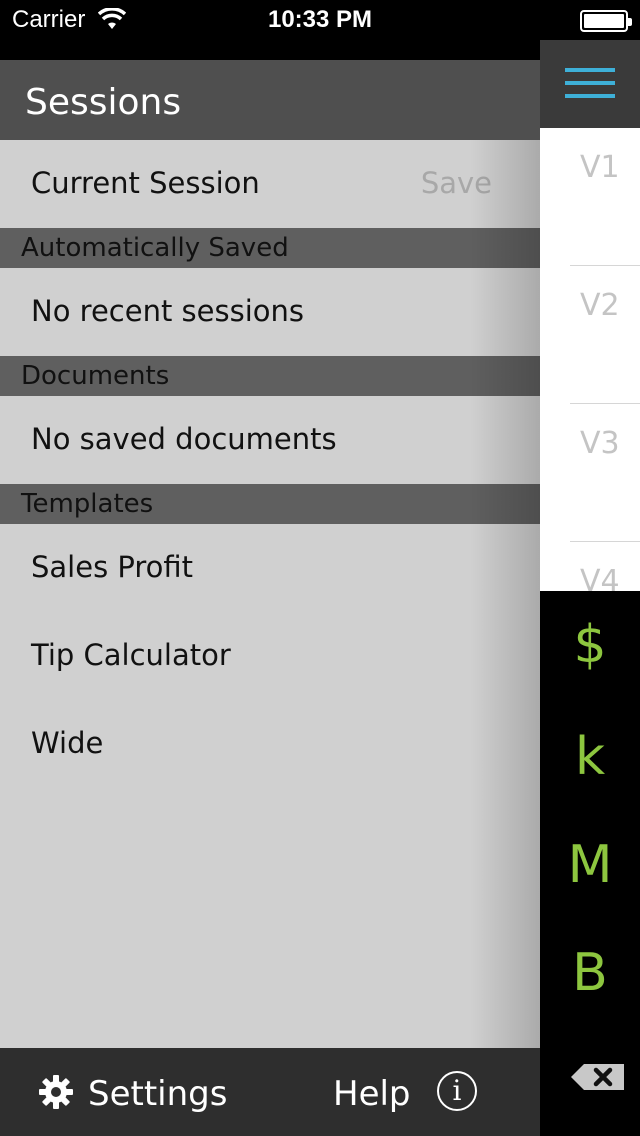 The image size is (640, 1136). What do you see at coordinates (590, 973) in the screenshot?
I see `unit-key-billion: B` at bounding box center [590, 973].